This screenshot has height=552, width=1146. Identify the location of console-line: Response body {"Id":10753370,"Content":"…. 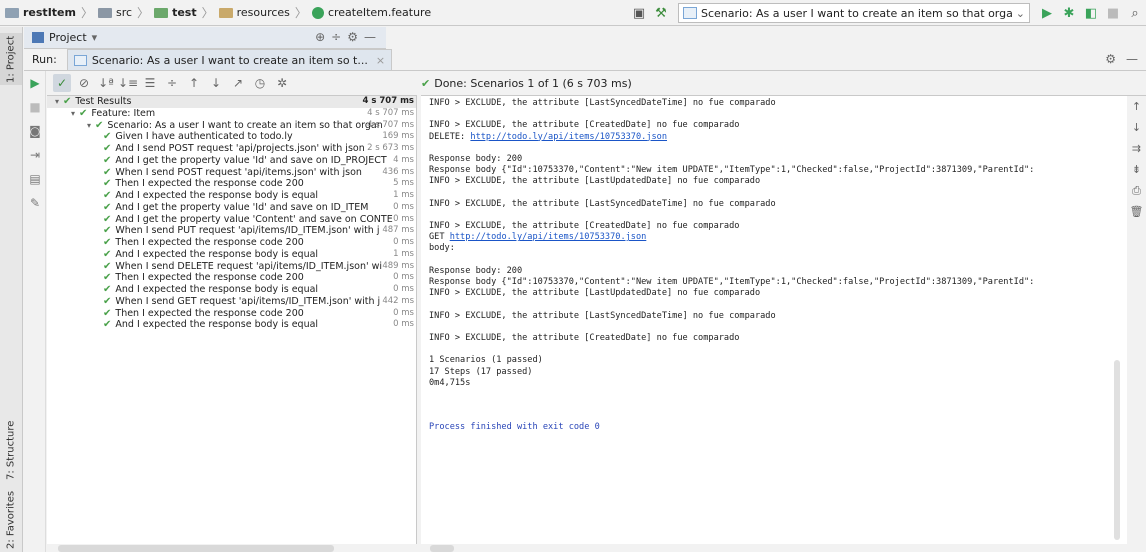
(778, 170).